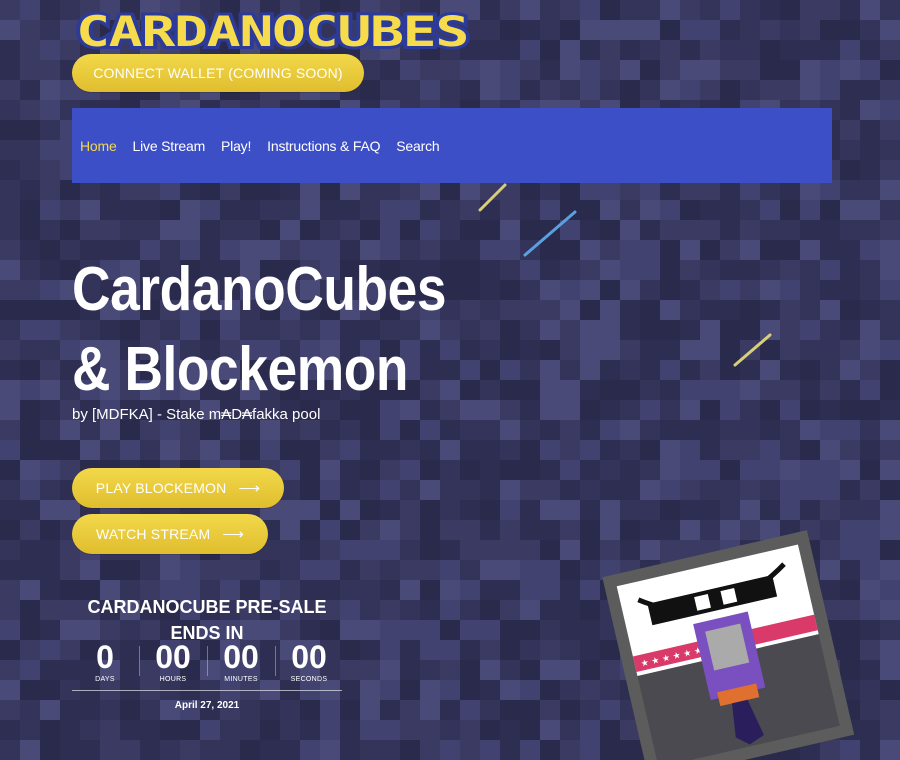 This screenshot has height=760, width=900. Describe the element at coordinates (207, 690) in the screenshot. I see `countdown-divider` at that location.